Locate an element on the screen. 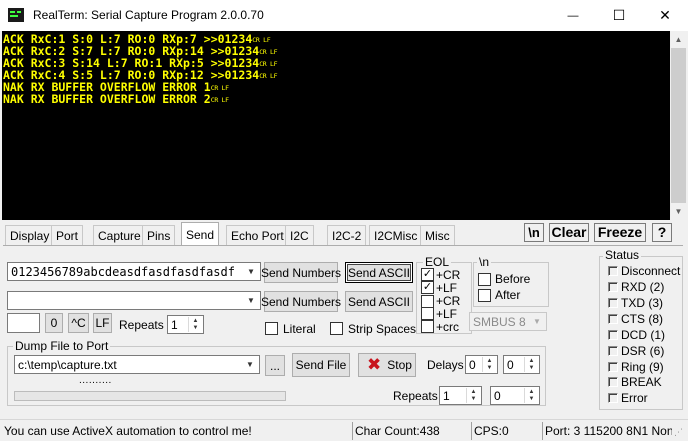  status-dsr-label: DSR (6) is located at coordinates (643, 351).